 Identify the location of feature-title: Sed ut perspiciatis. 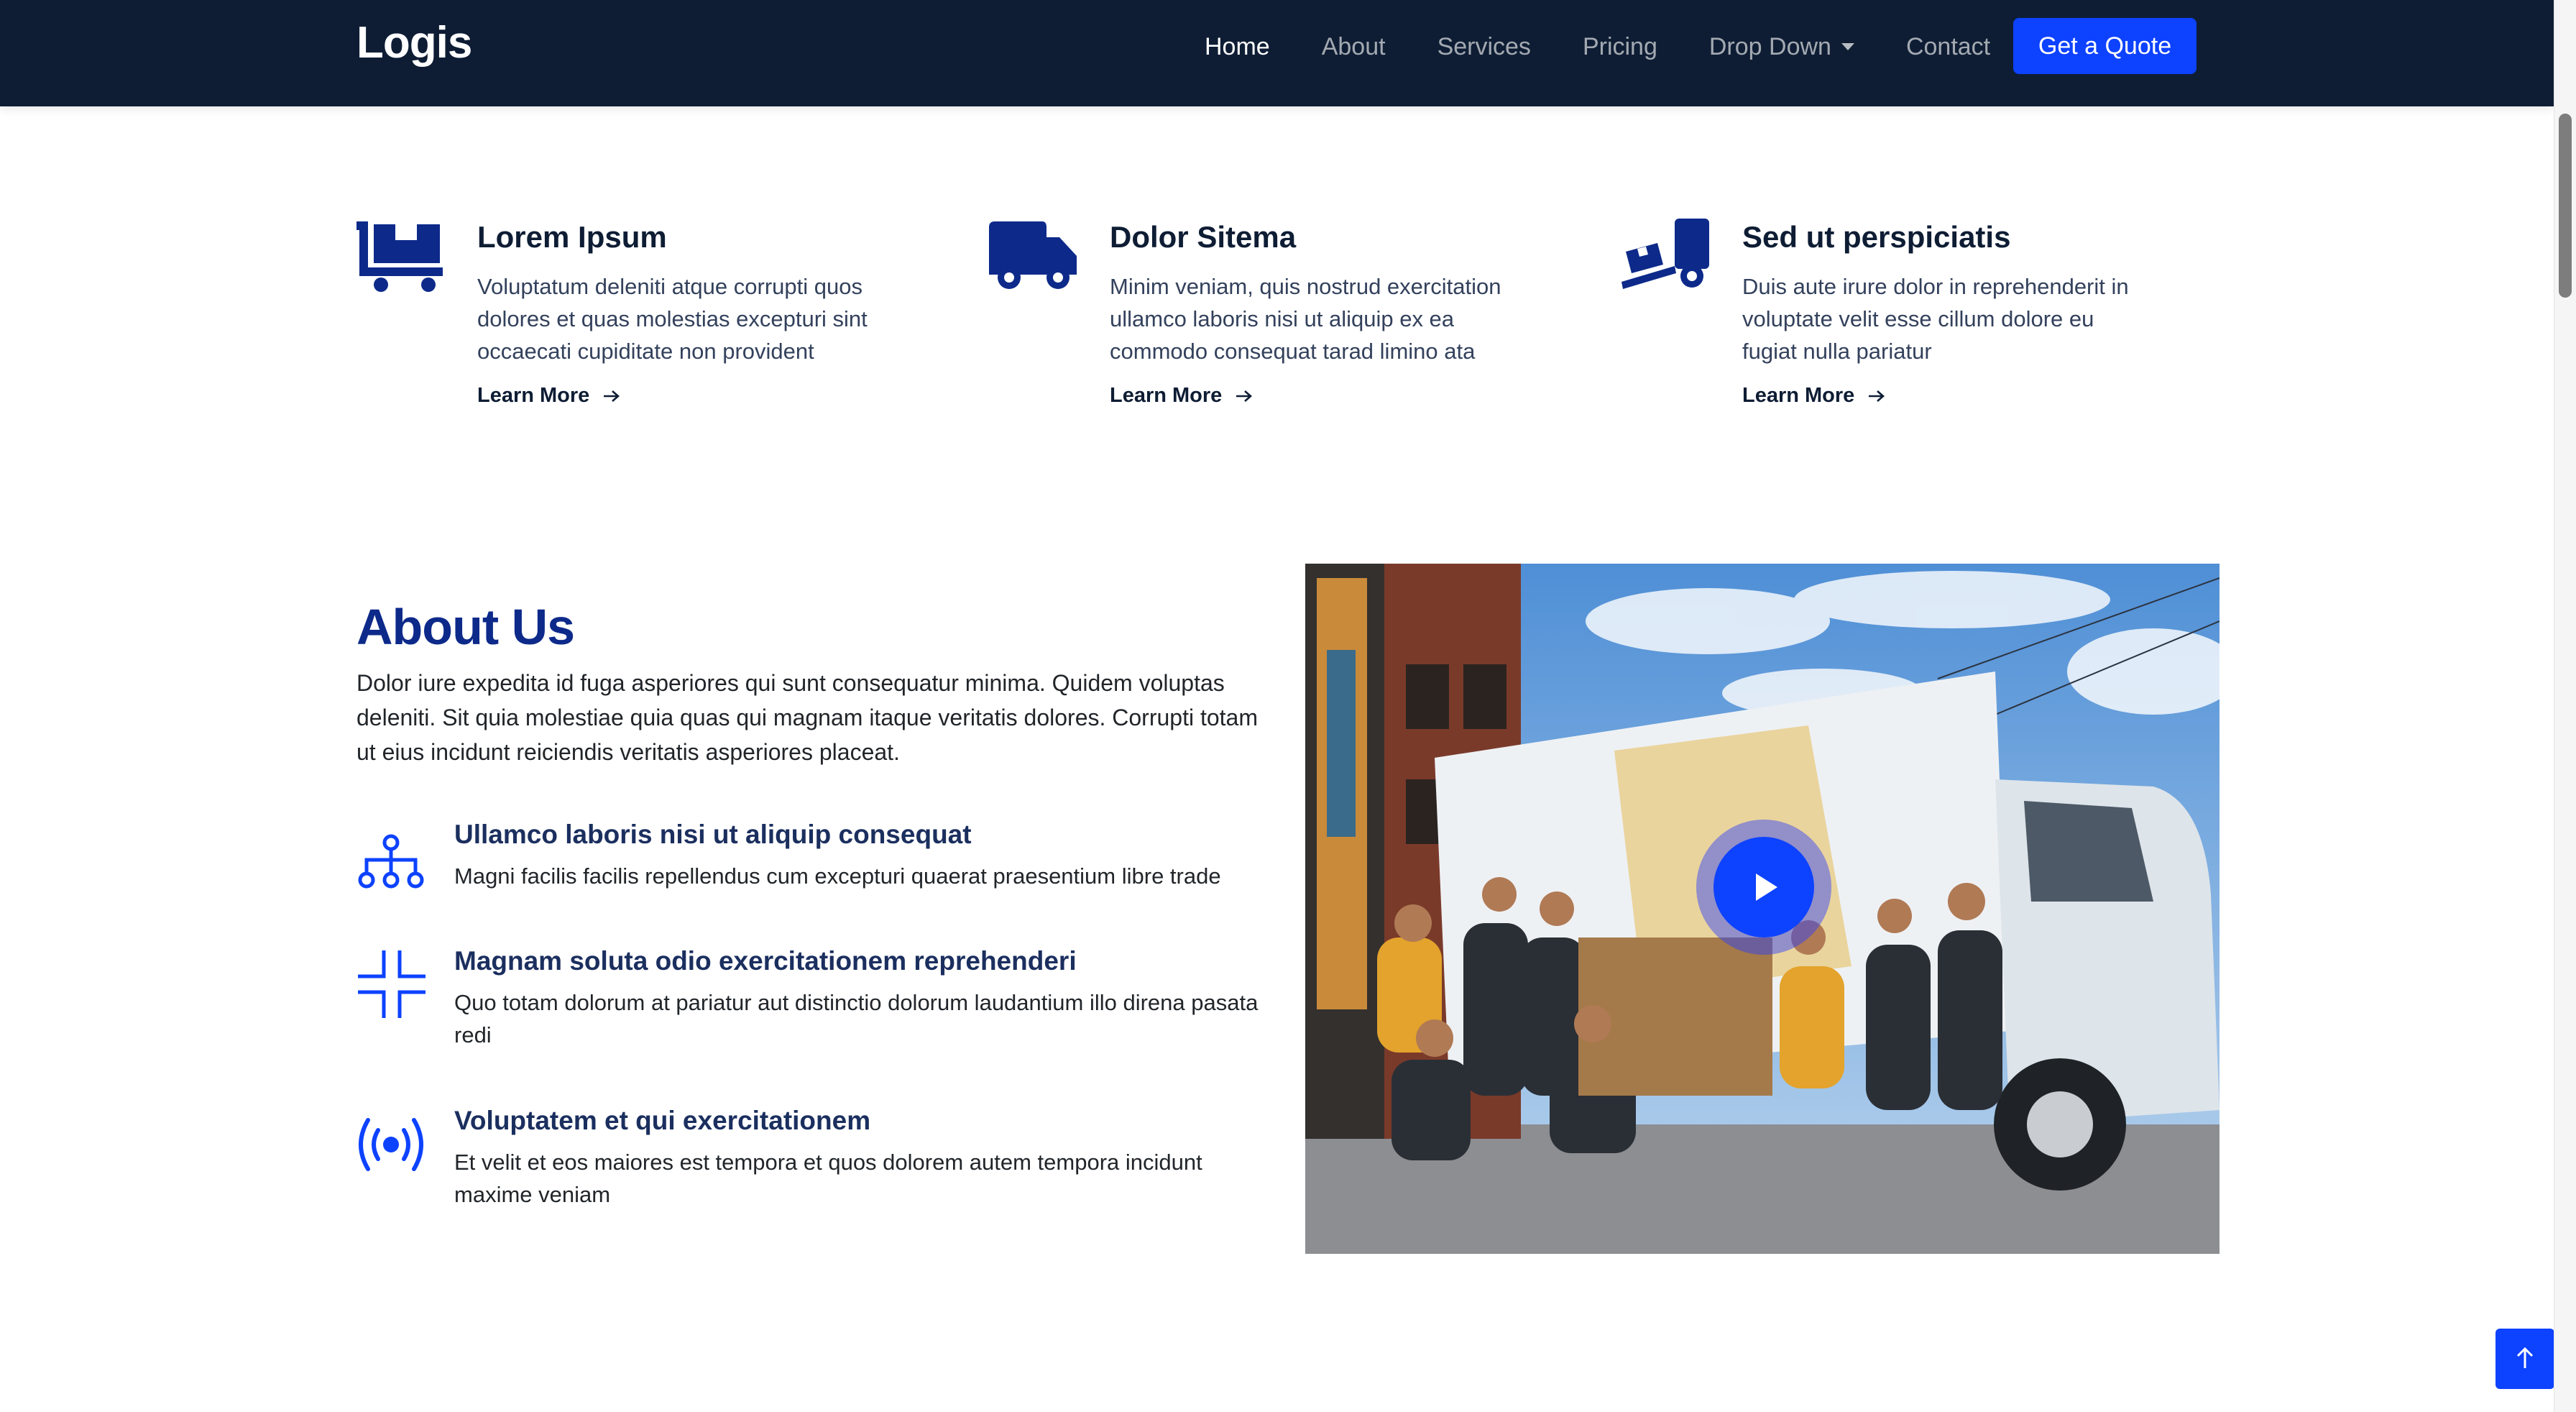
(1876, 237).